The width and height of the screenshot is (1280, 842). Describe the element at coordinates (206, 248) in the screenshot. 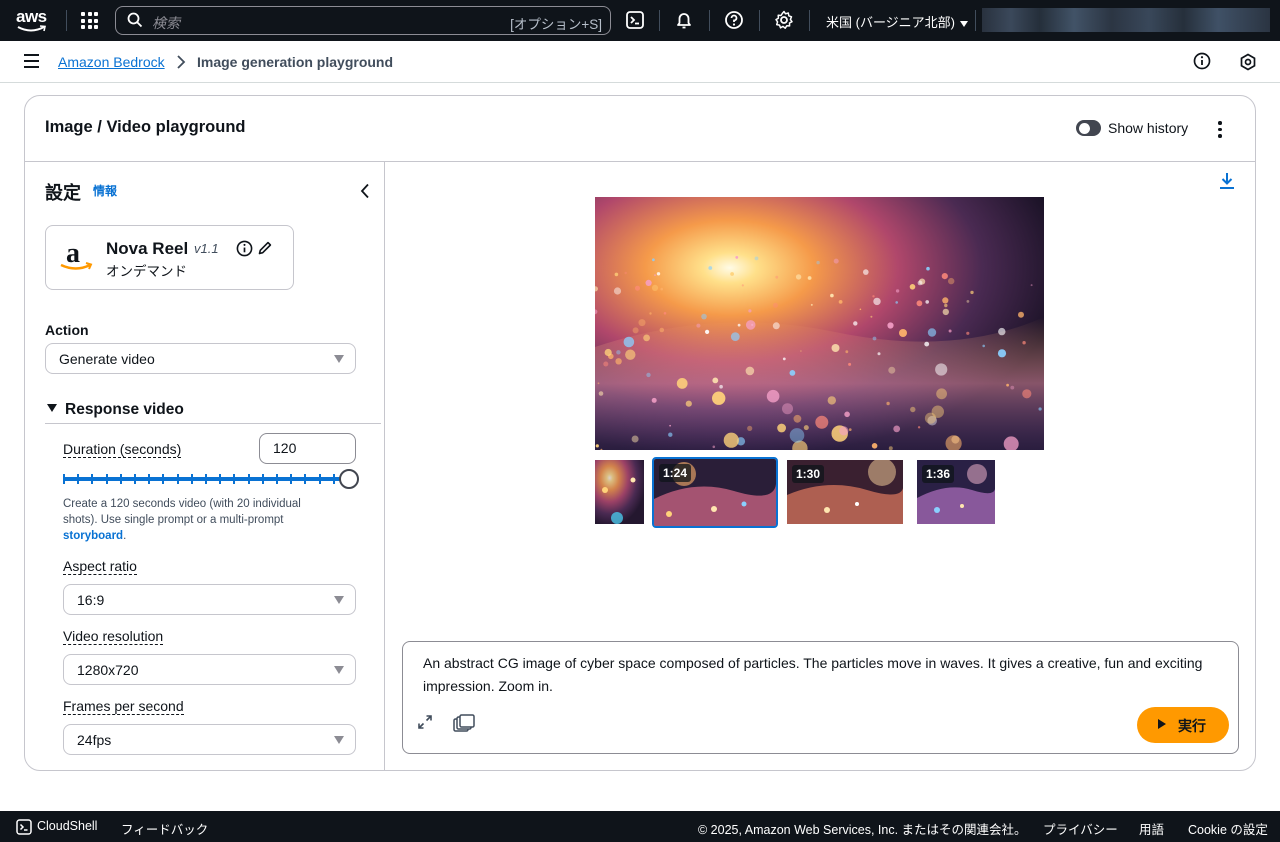

I see `model-version: v1.1` at that location.